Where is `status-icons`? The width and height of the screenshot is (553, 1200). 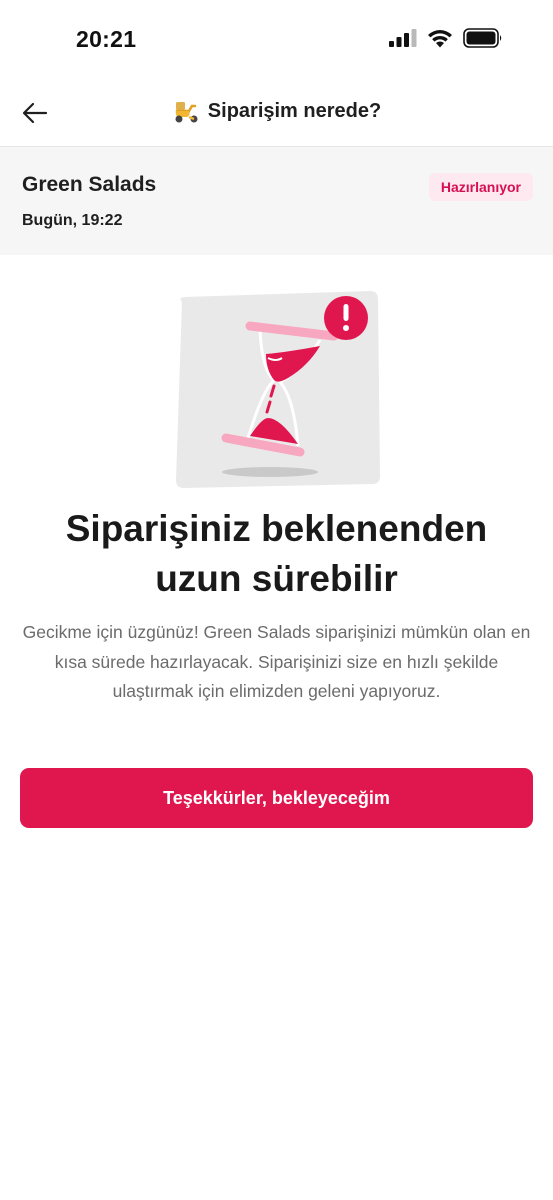
status-icons is located at coordinates (446, 38).